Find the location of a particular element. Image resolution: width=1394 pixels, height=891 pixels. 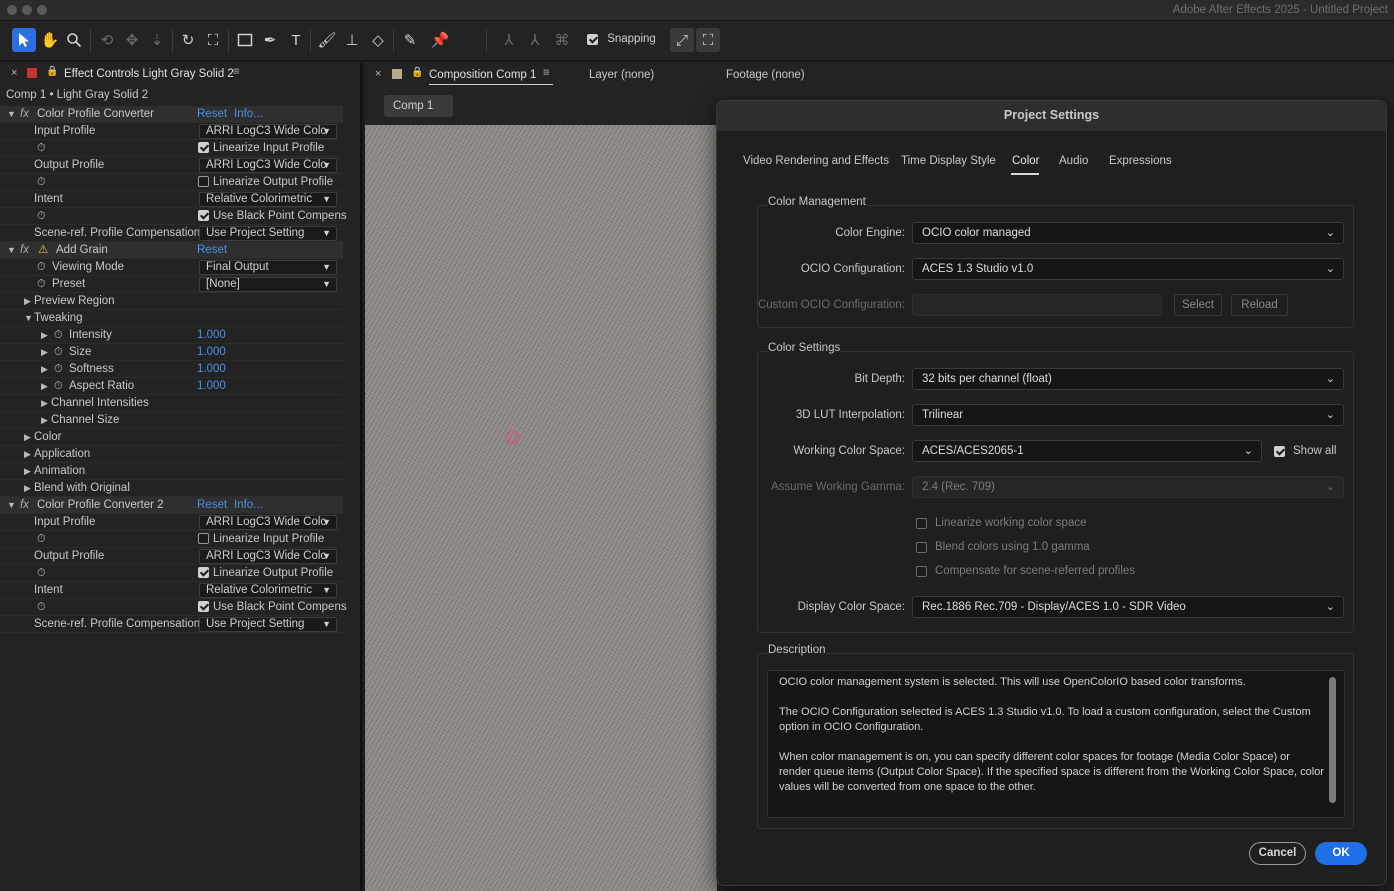

aspect-ratio-value: 1.000 is located at coordinates (211, 386).